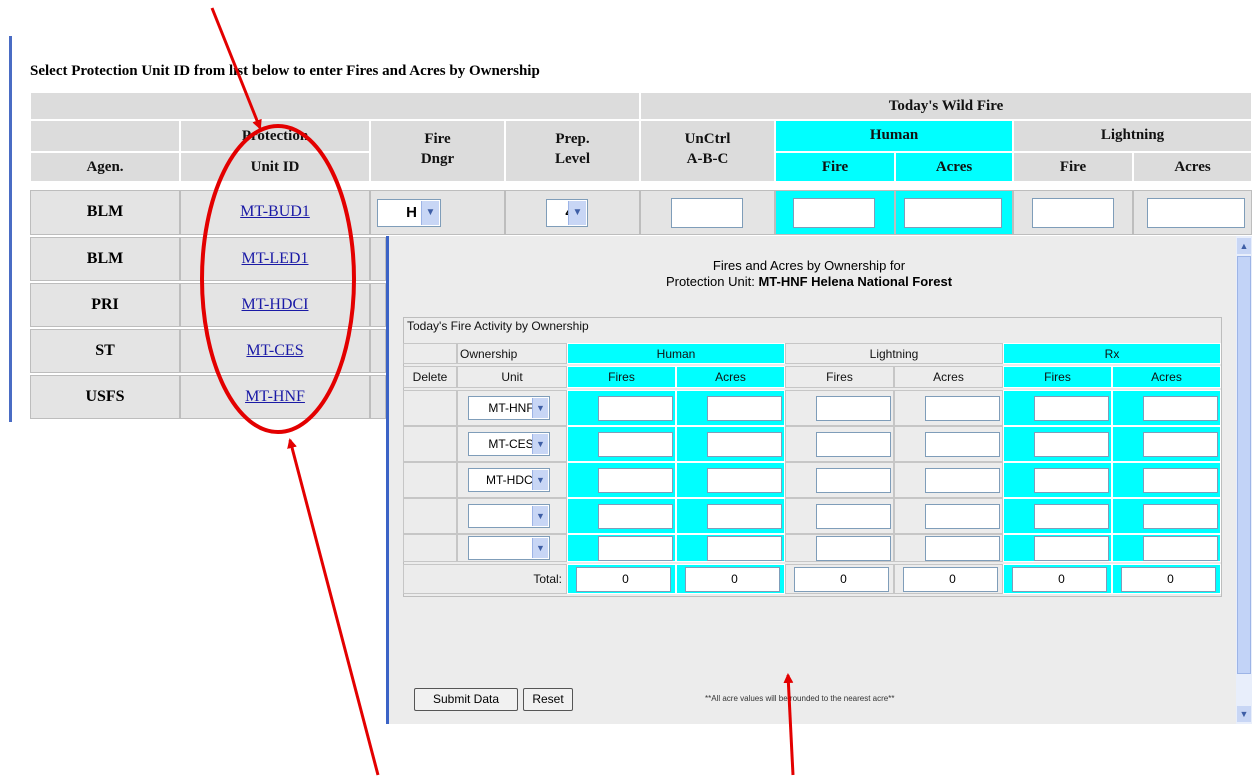 This screenshot has width=1252, height=777. I want to click on arrow-to-popup, so click(789, 724).